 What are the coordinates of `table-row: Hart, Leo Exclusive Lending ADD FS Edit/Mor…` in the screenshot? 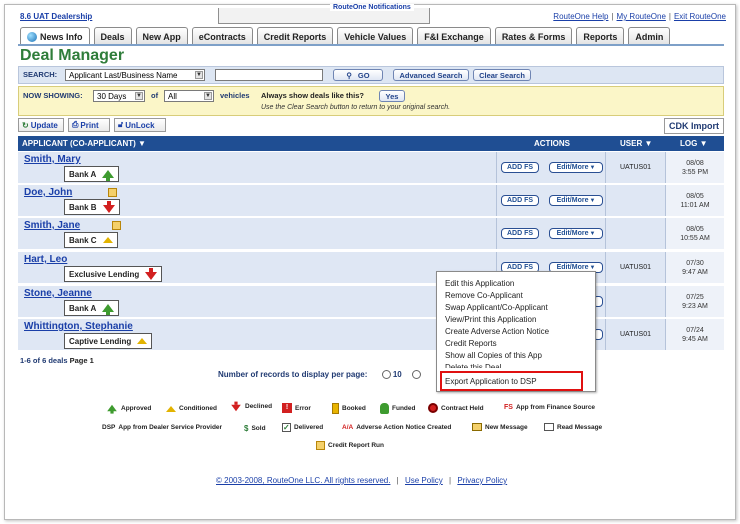 It's located at (371, 268).